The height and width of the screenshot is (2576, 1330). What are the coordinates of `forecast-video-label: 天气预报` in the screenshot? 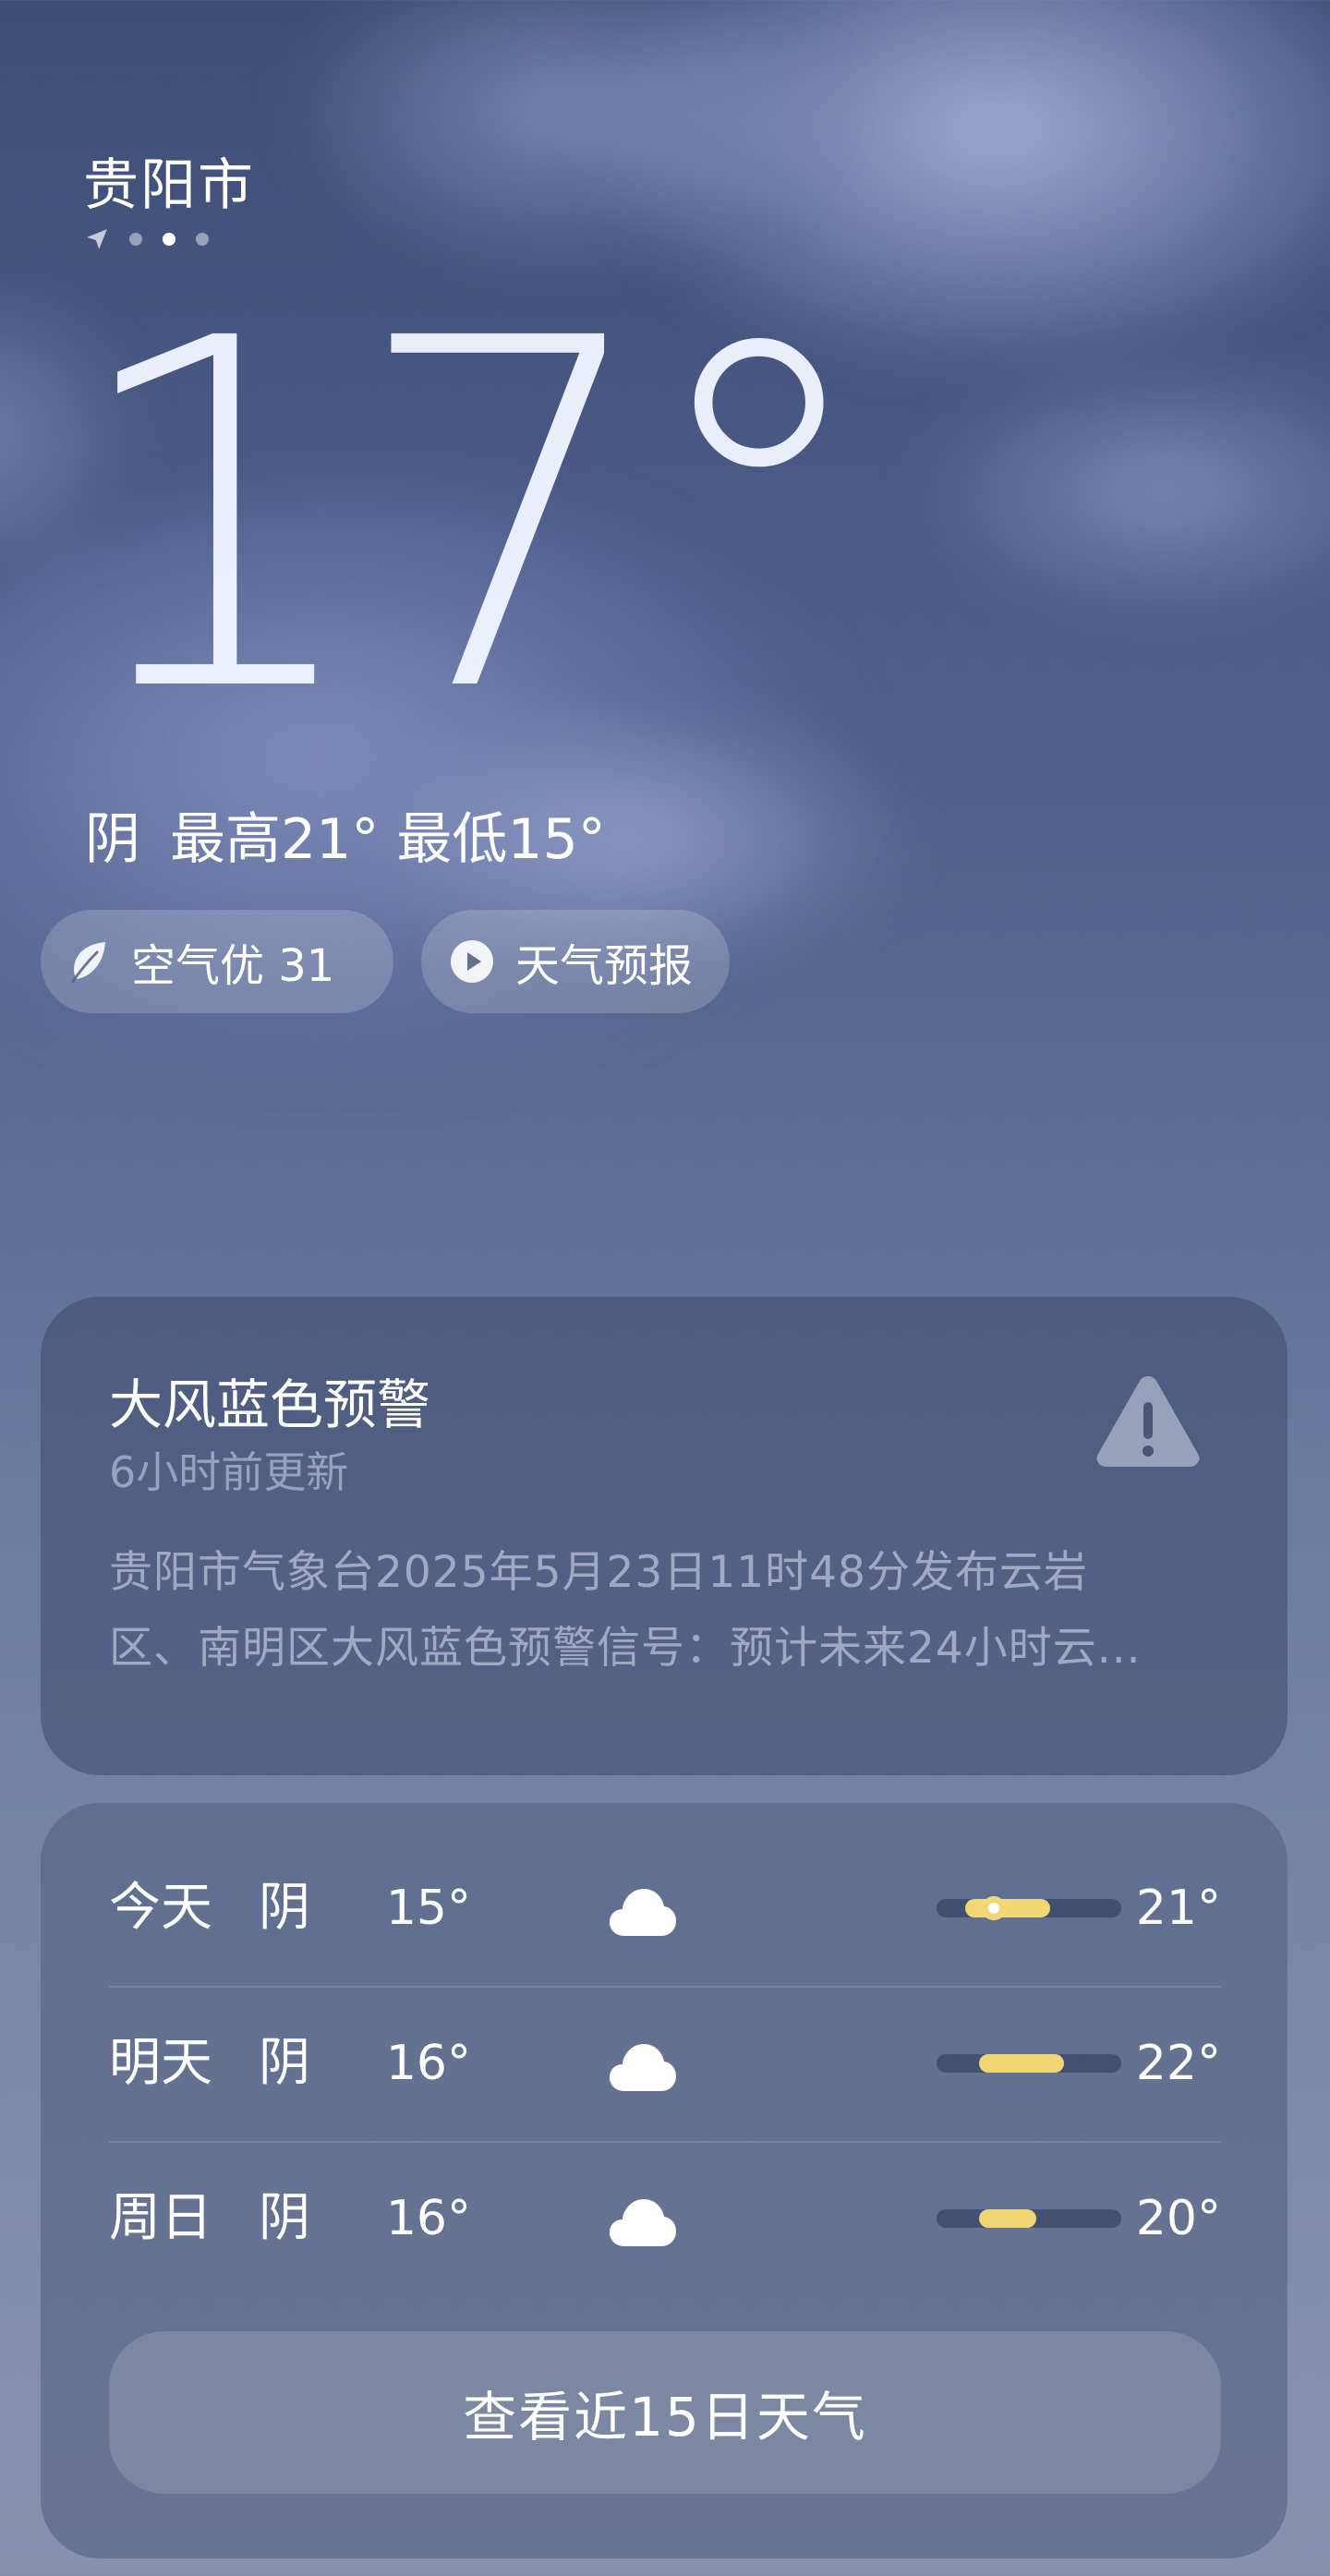 It's located at (604, 966).